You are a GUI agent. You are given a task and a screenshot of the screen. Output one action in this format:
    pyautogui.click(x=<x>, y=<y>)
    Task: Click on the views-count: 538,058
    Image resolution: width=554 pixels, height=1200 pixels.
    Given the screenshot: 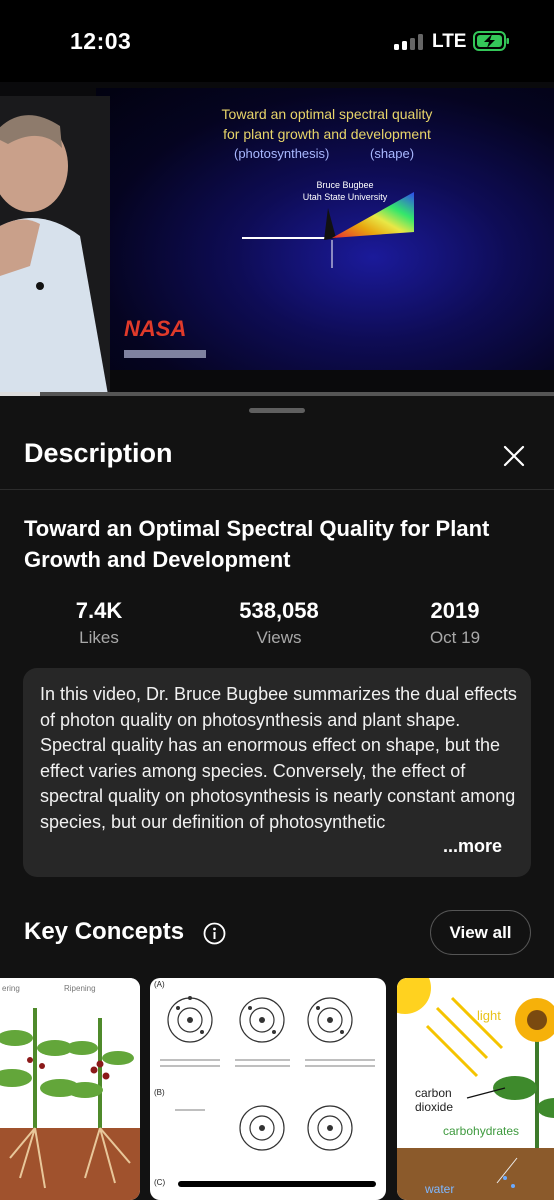 What is the action you would take?
    pyautogui.click(x=279, y=610)
    